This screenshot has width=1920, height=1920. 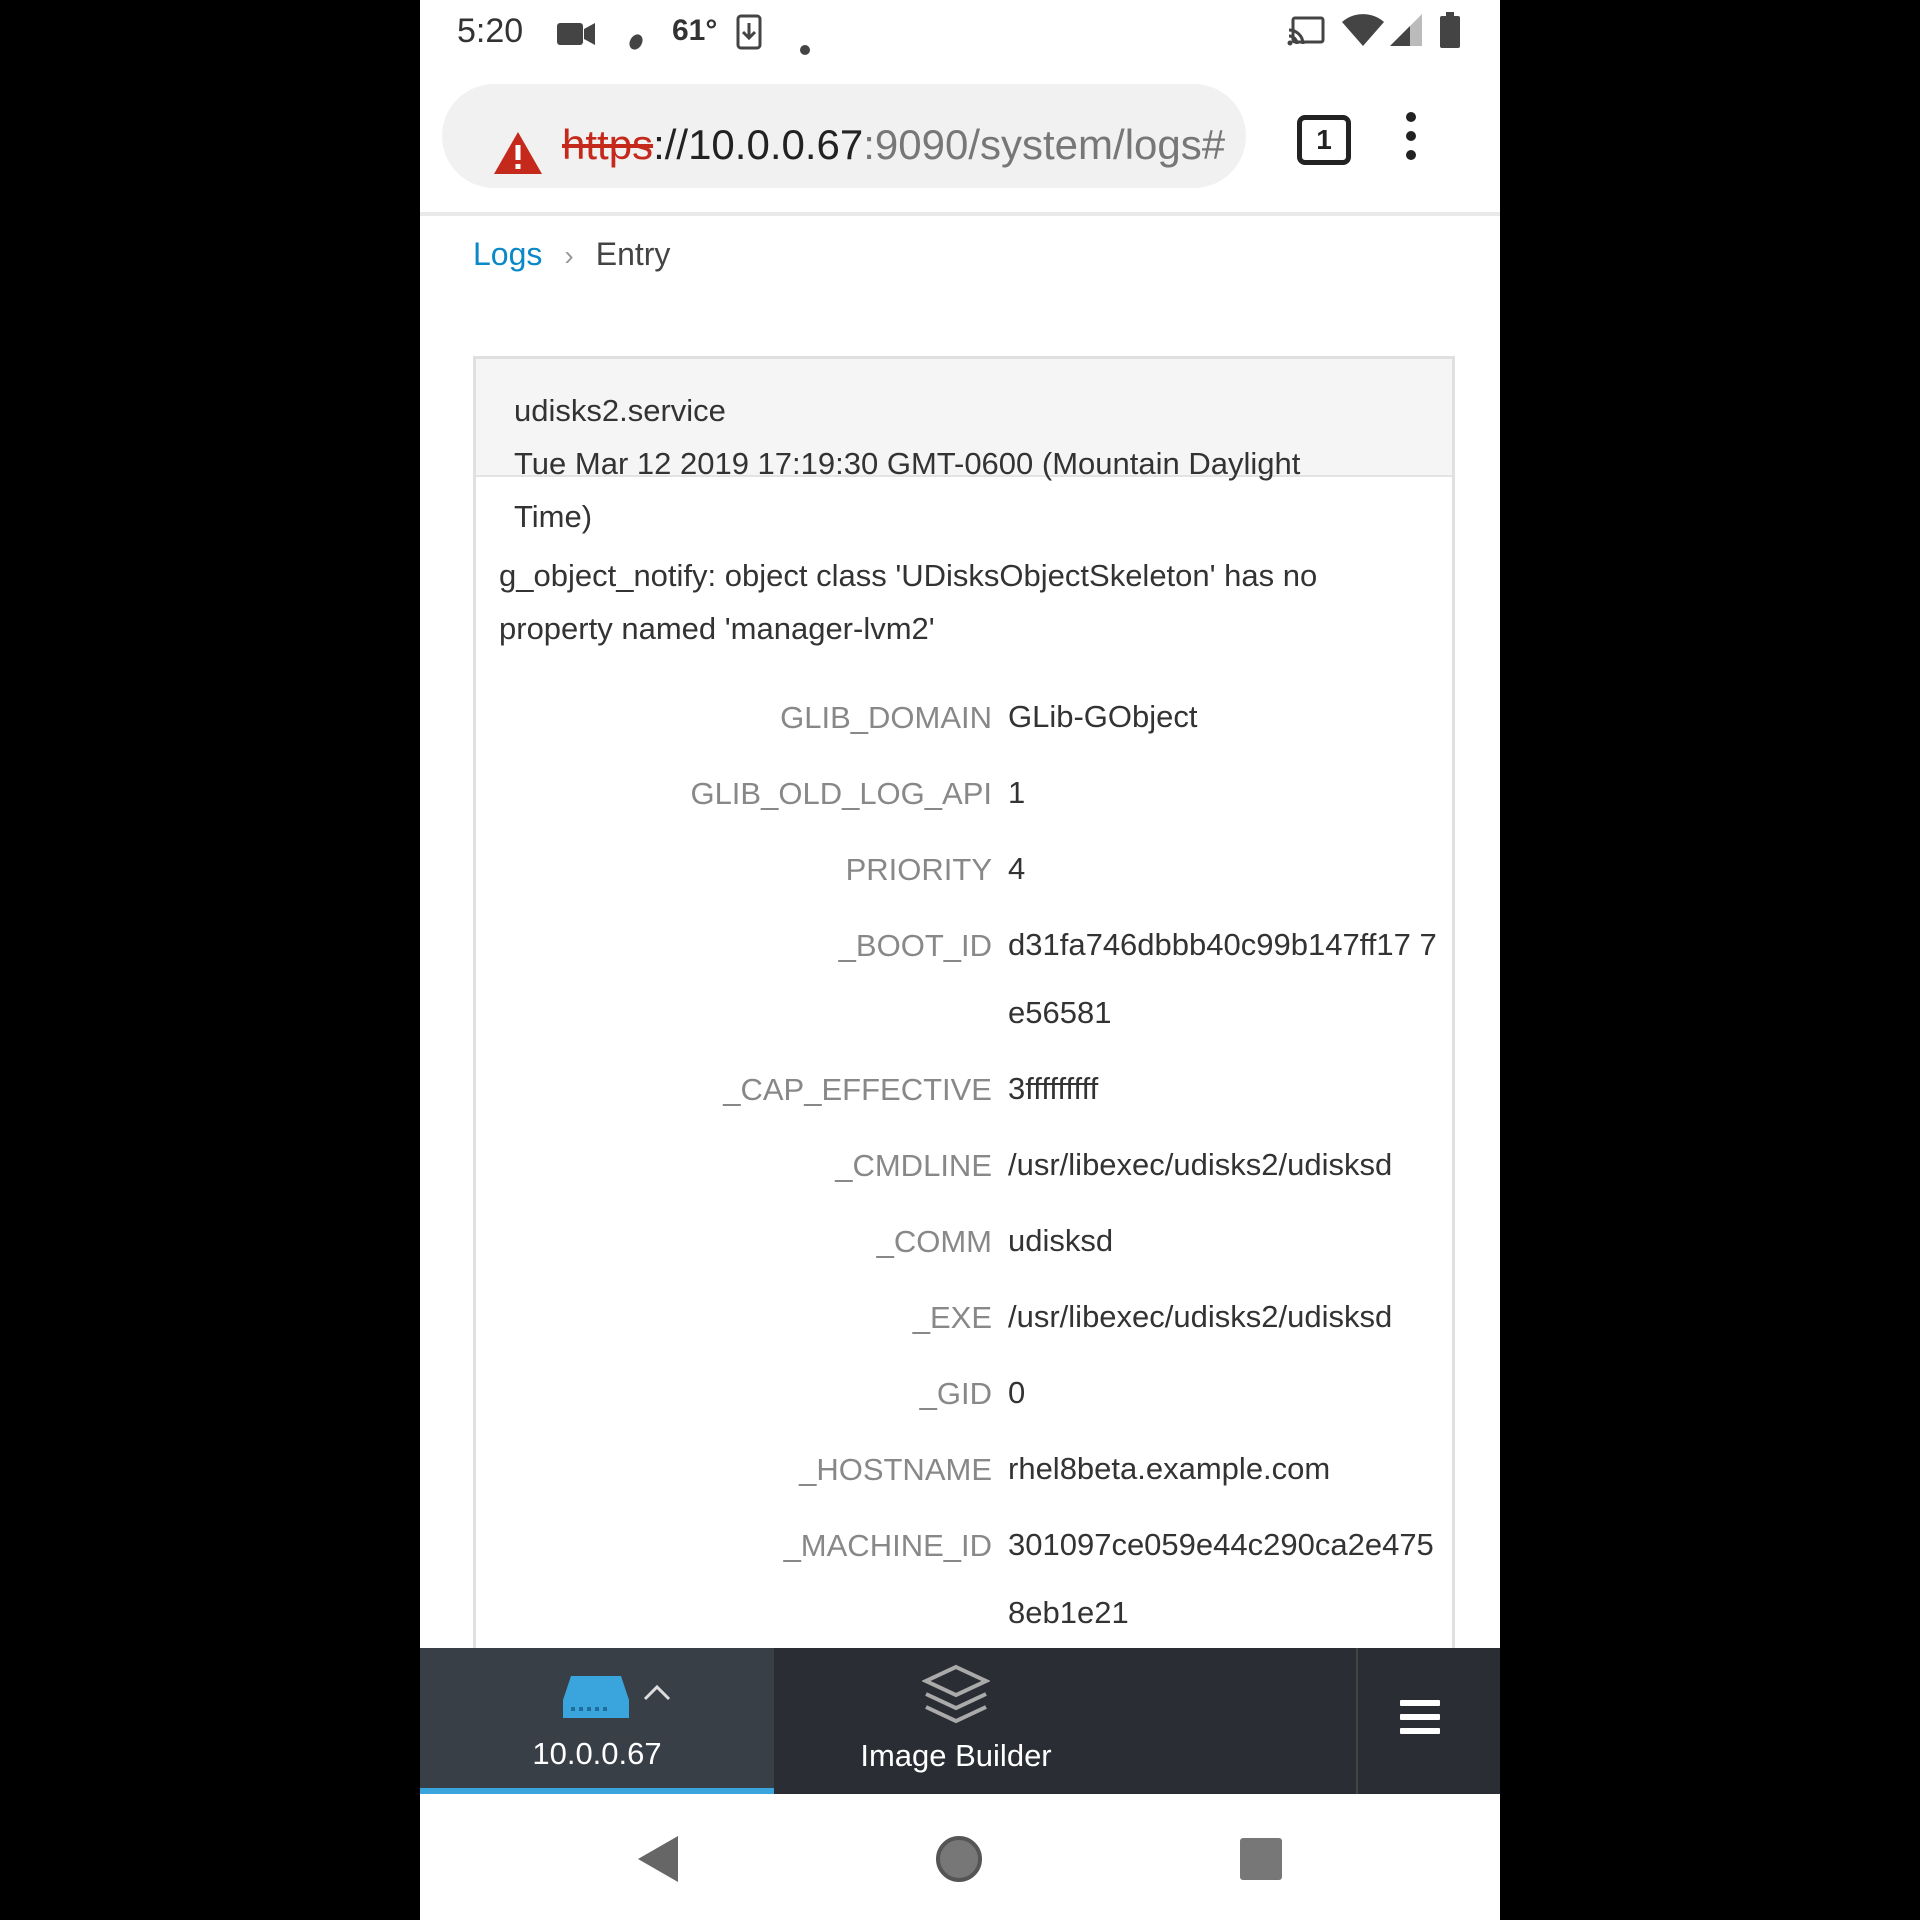 I want to click on breadcrumb-current: Entry, so click(x=633, y=254).